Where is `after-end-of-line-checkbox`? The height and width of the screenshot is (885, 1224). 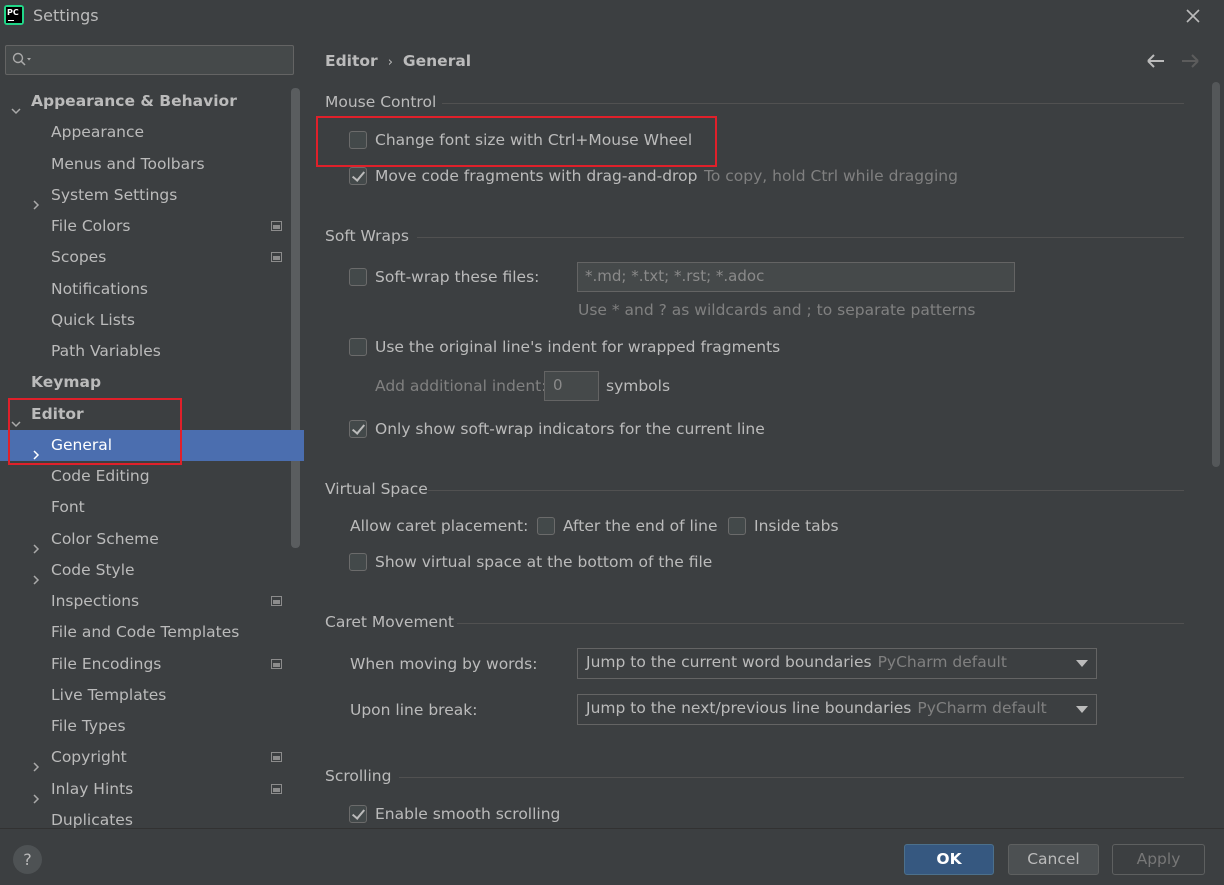 after-end-of-line-checkbox is located at coordinates (546, 526).